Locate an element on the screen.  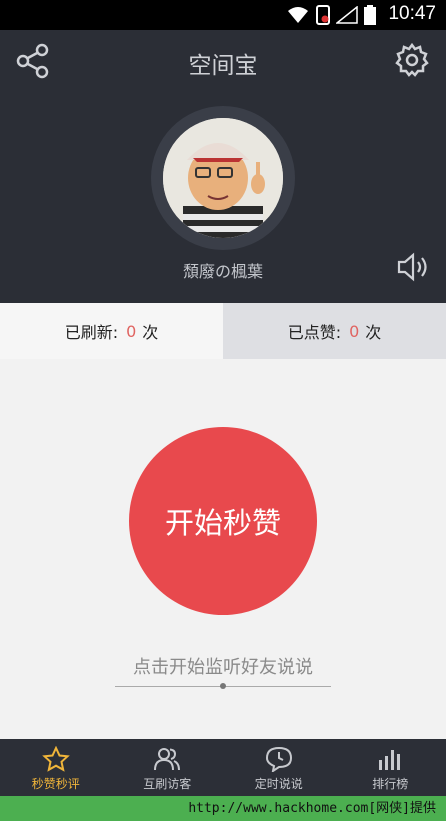
tab-label: 互刷访客 is located at coordinates (167, 784).